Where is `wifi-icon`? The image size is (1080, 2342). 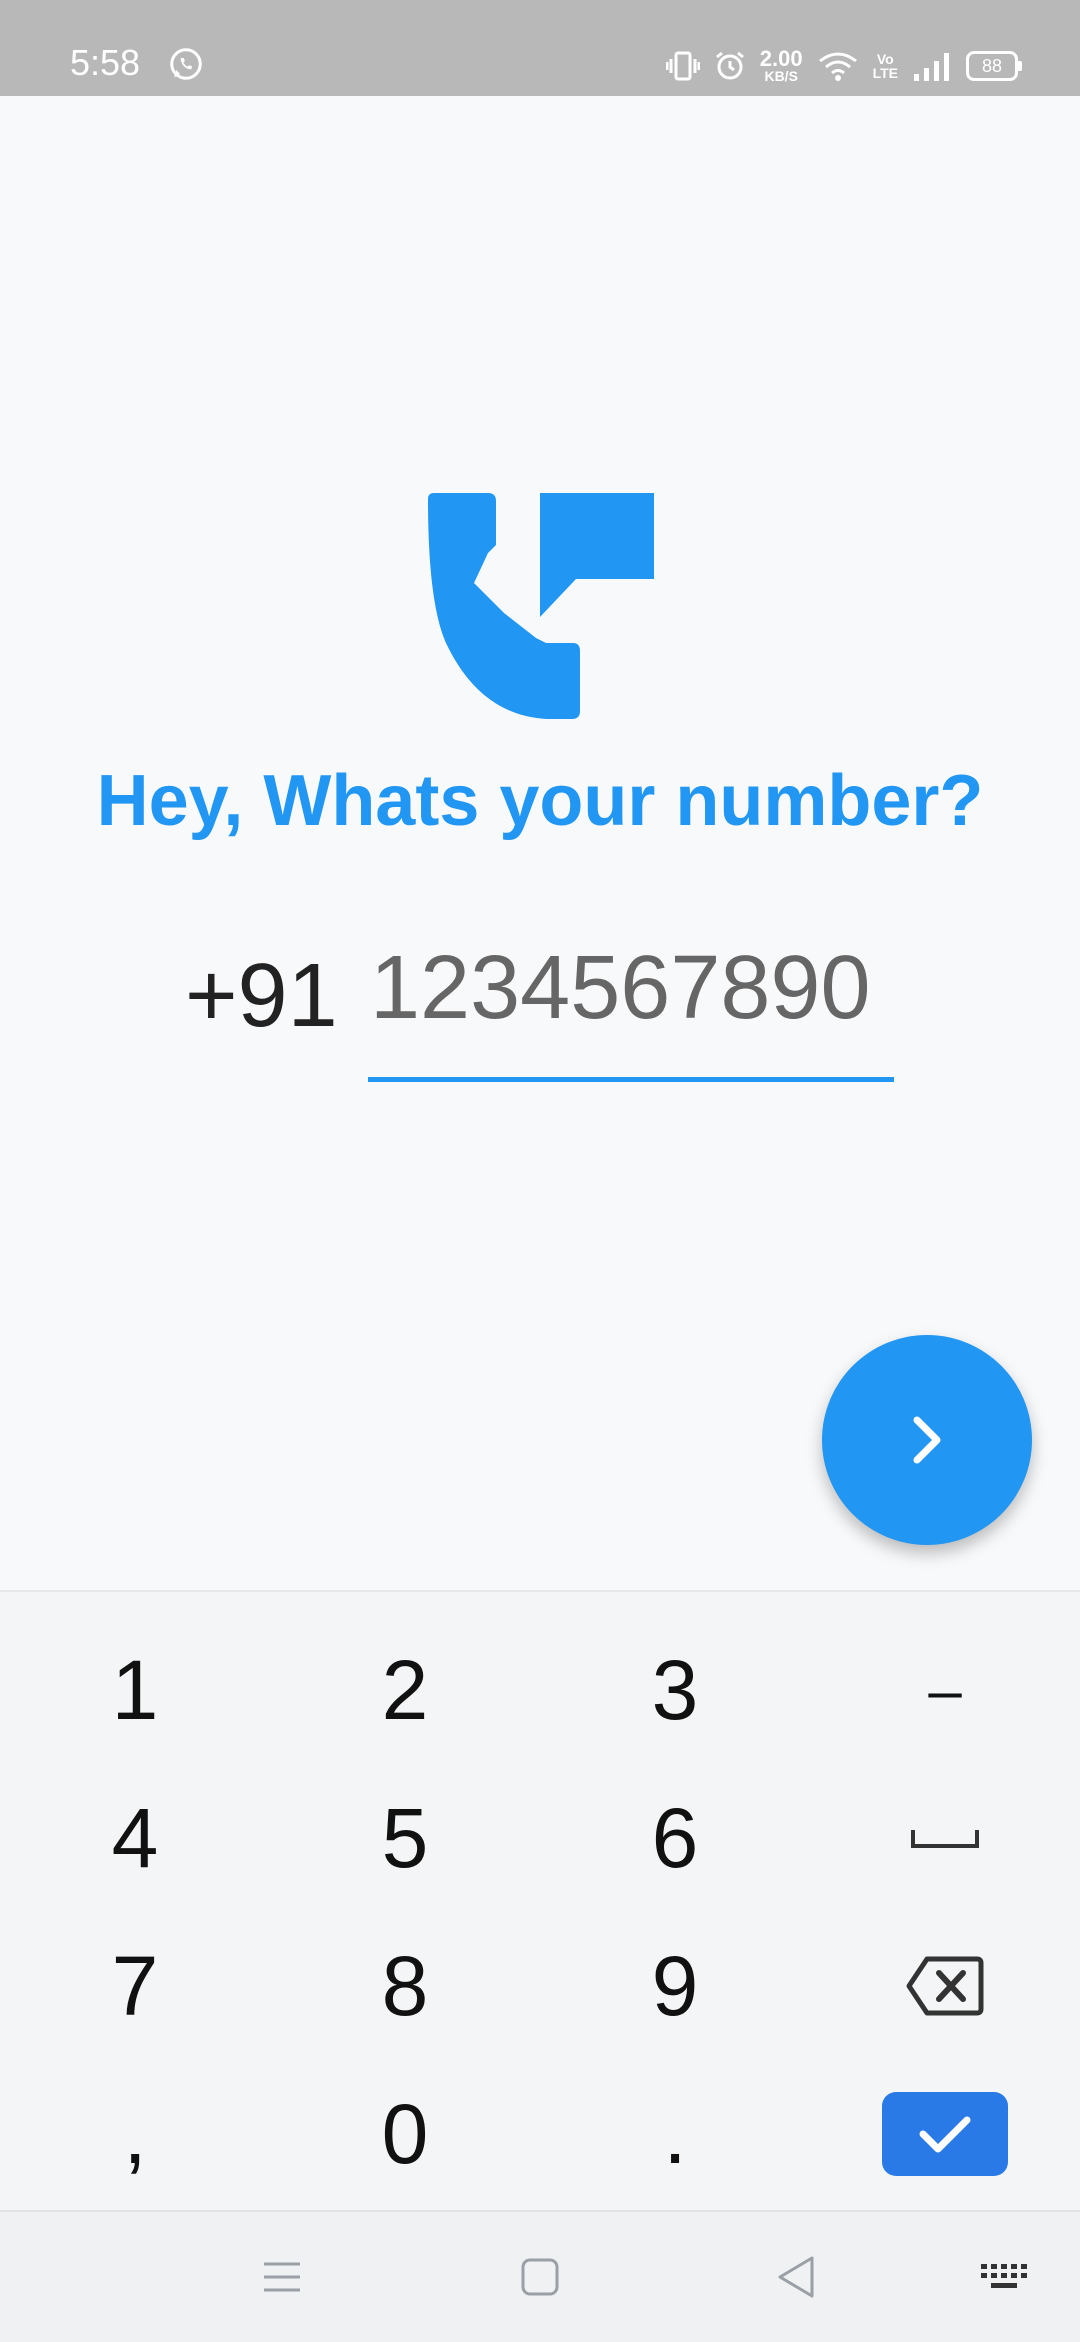 wifi-icon is located at coordinates (837, 66).